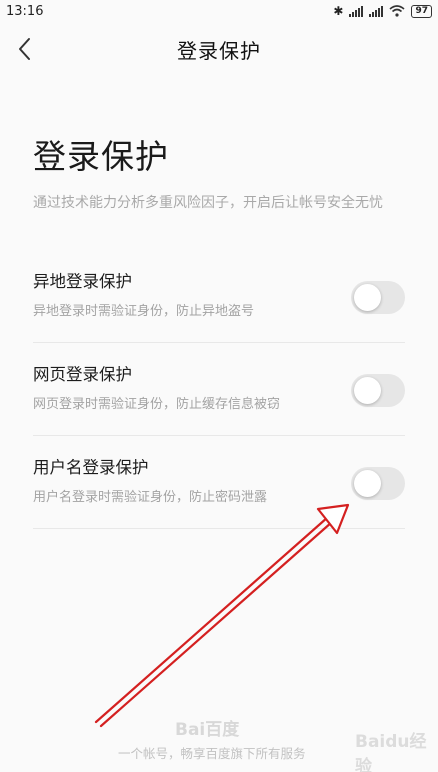  I want to click on status-time: 13:16, so click(25, 11).